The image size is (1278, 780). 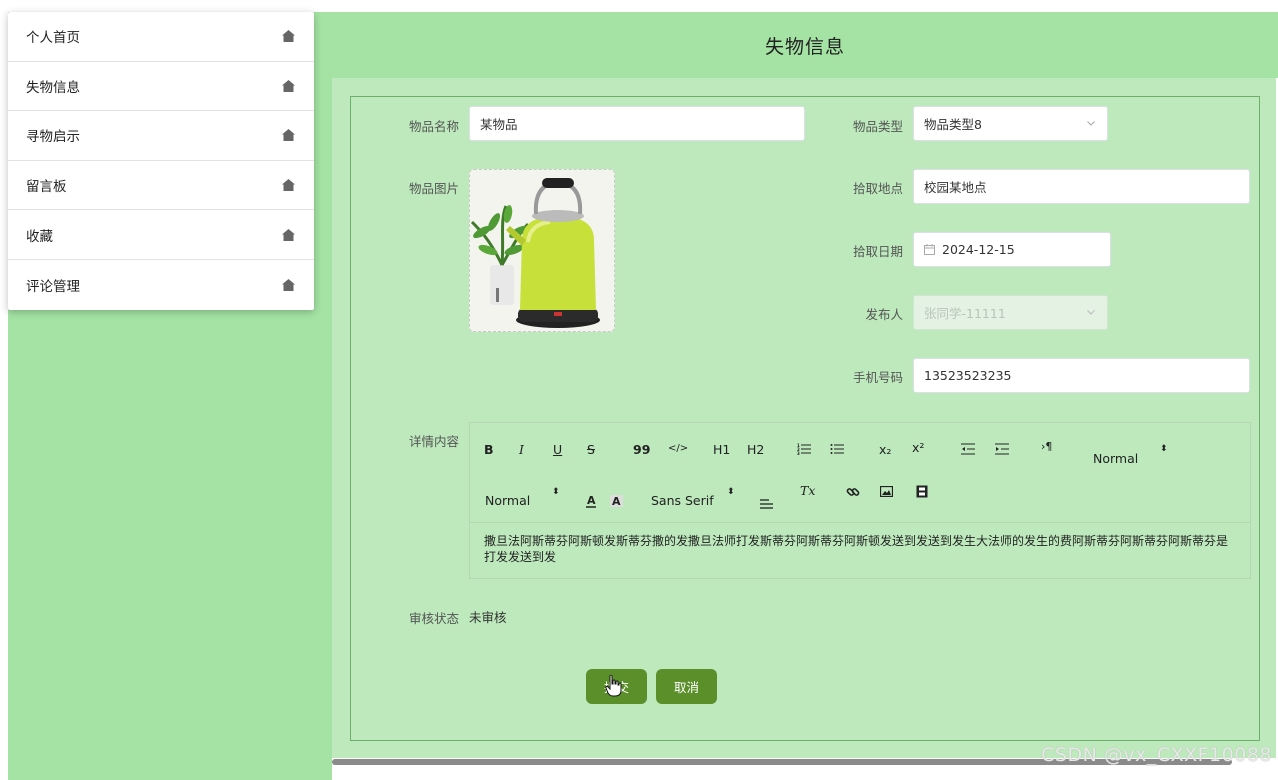 What do you see at coordinates (488, 617) in the screenshot?
I see `review-status-value: 未审核` at bounding box center [488, 617].